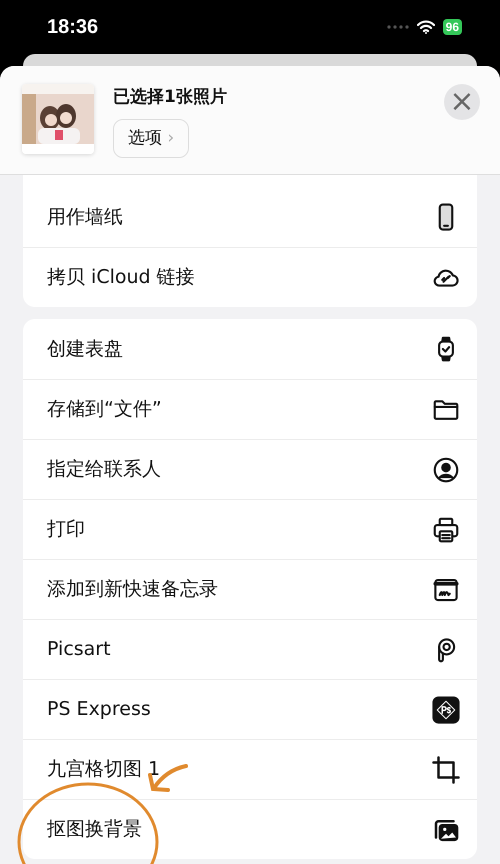 The height and width of the screenshot is (864, 500). What do you see at coordinates (250, 469) in the screenshot?
I see `action-row: 指定给联系人` at bounding box center [250, 469].